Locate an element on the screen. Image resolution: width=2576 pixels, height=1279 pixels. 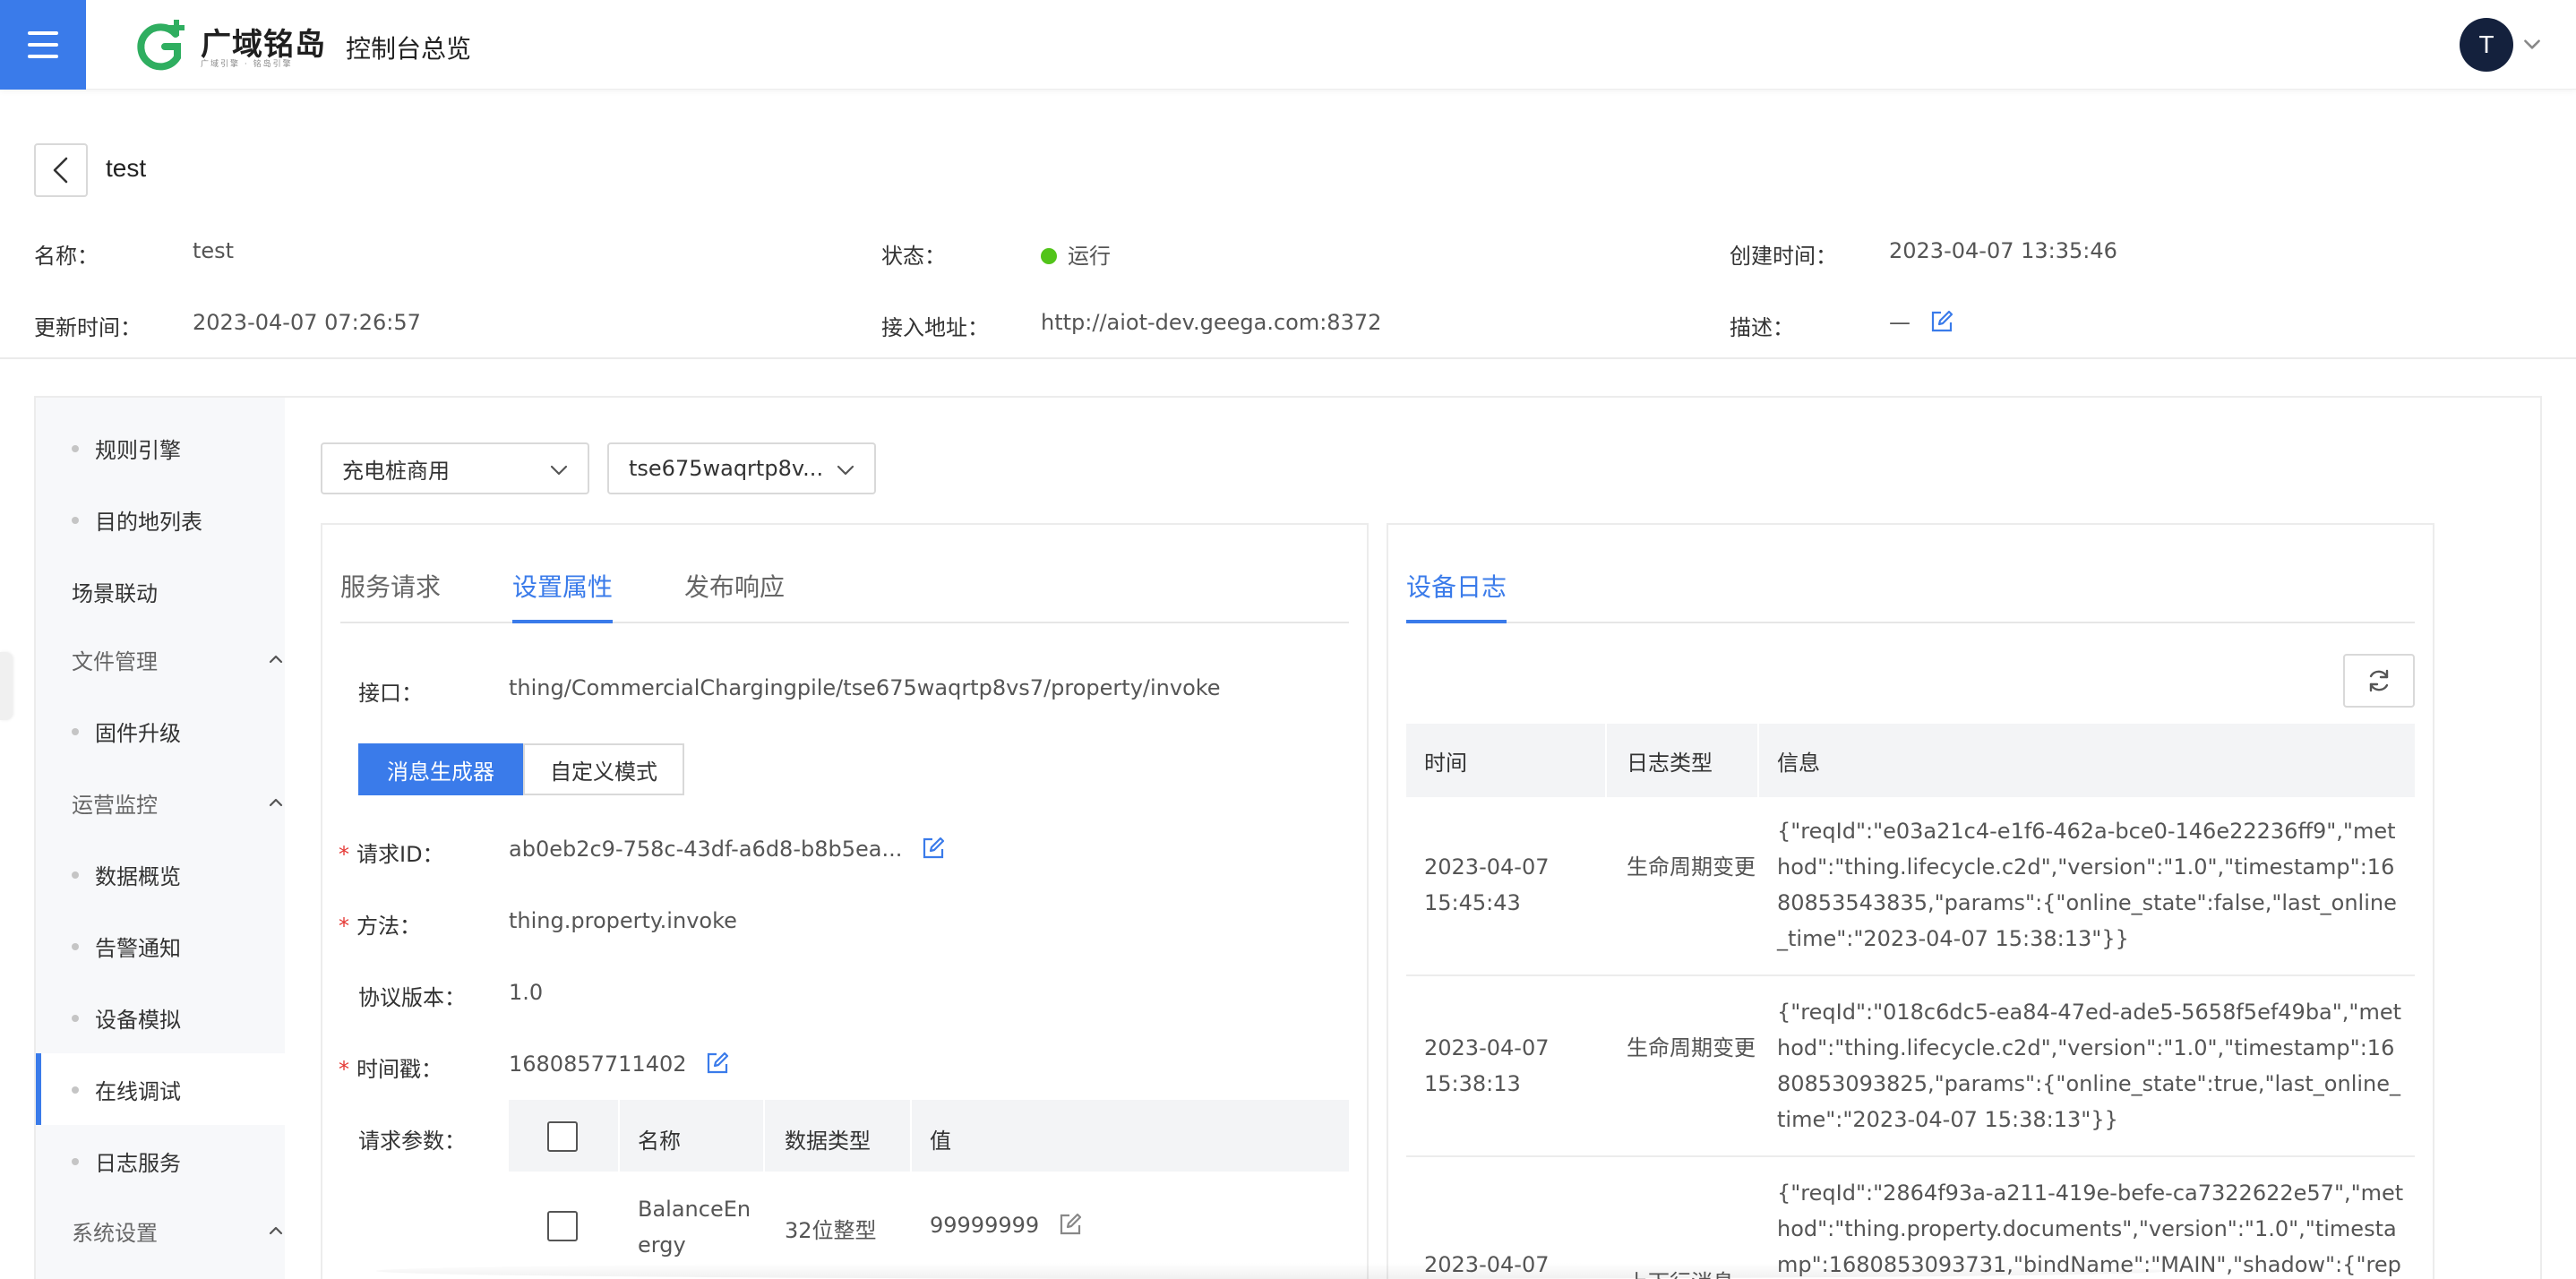
method-value: thing.property.invoke is located at coordinates (623, 921).